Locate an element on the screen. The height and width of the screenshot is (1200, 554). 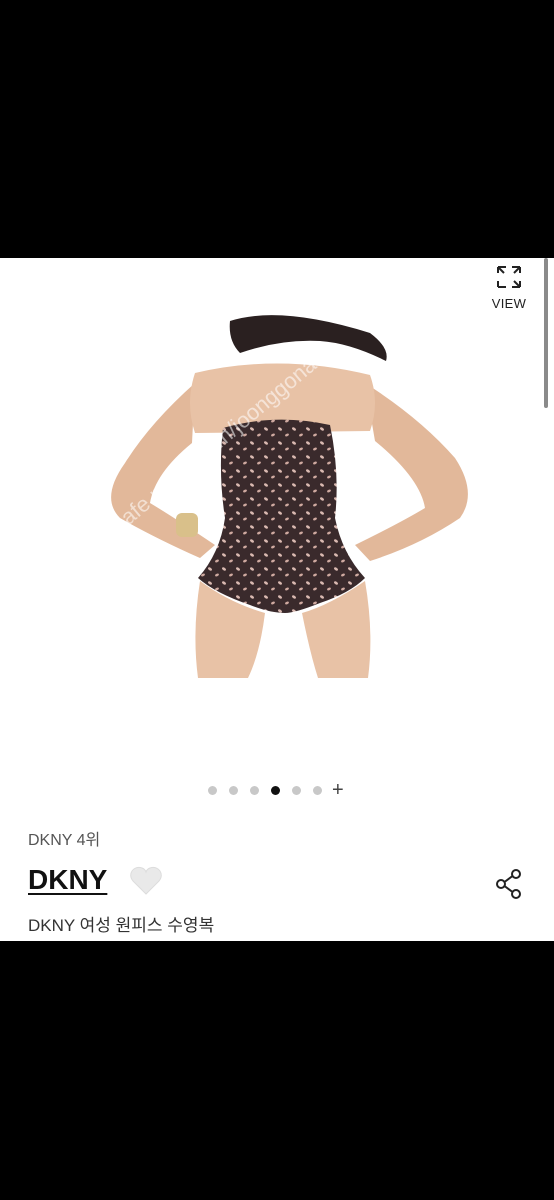
pager-dot-active is located at coordinates (275, 790).